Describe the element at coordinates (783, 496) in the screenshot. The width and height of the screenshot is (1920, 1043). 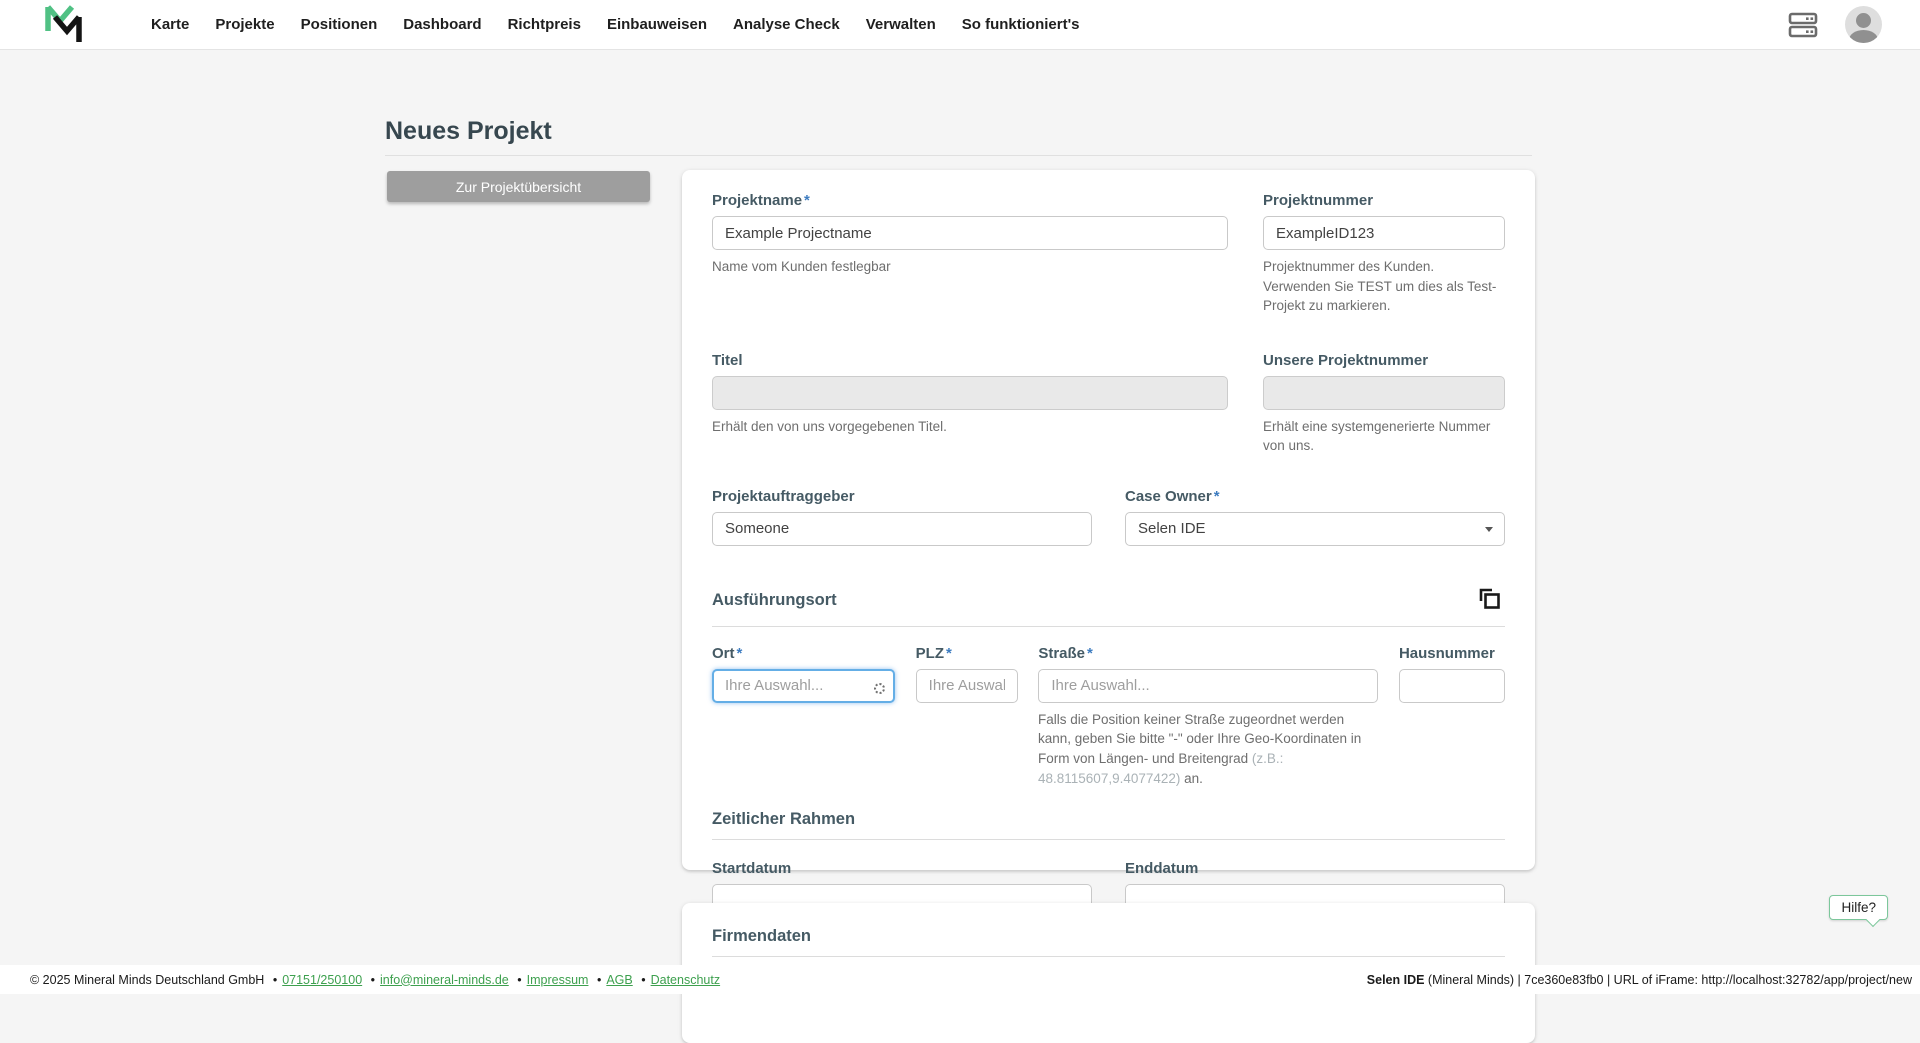
I see `projektauftraggeber-label: Projektauftraggeber` at that location.